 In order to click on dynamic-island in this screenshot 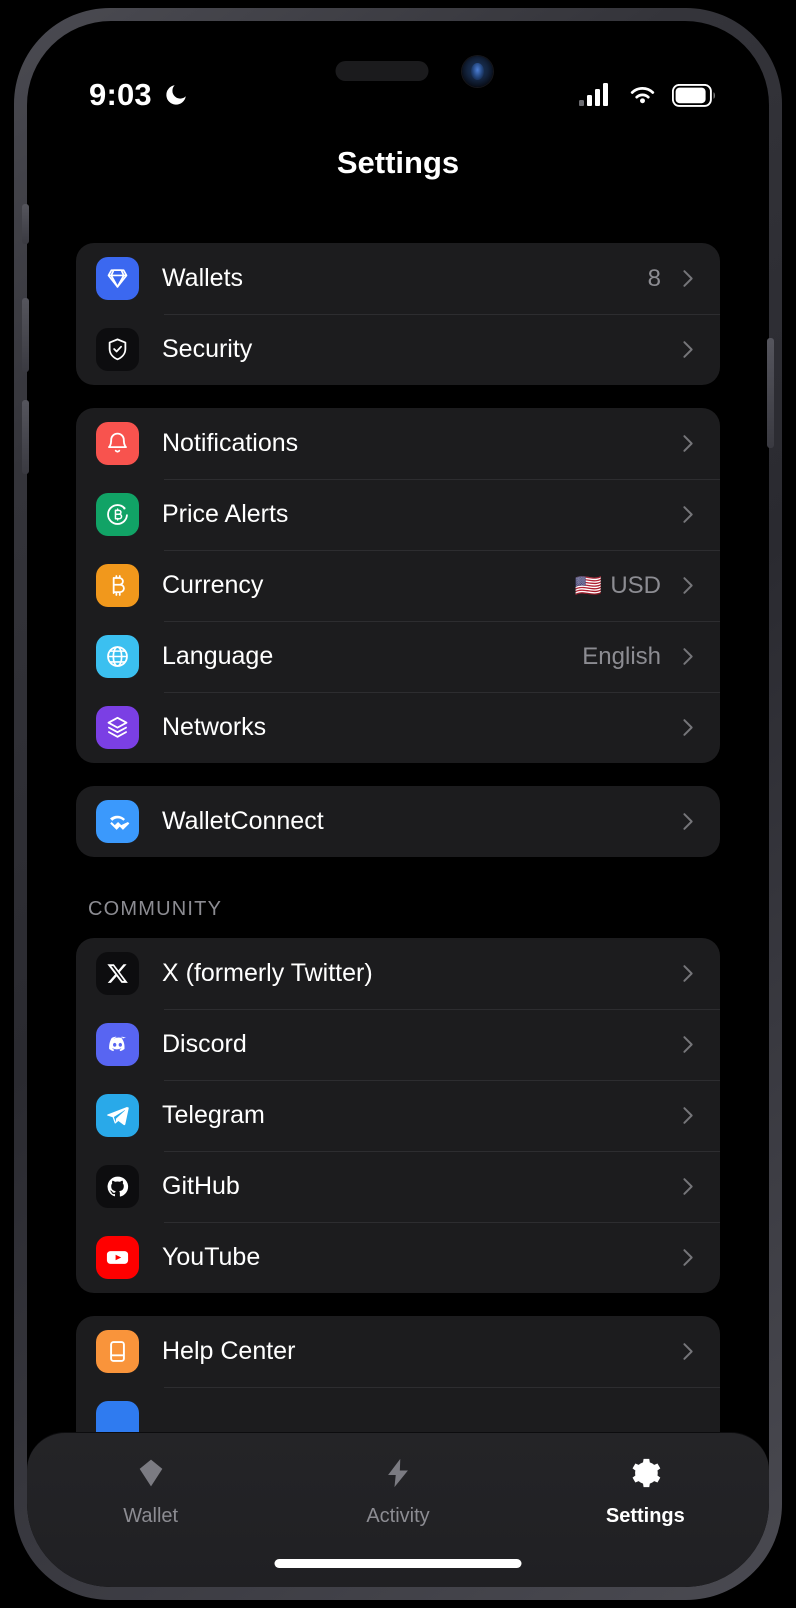, I will do `click(382, 71)`.